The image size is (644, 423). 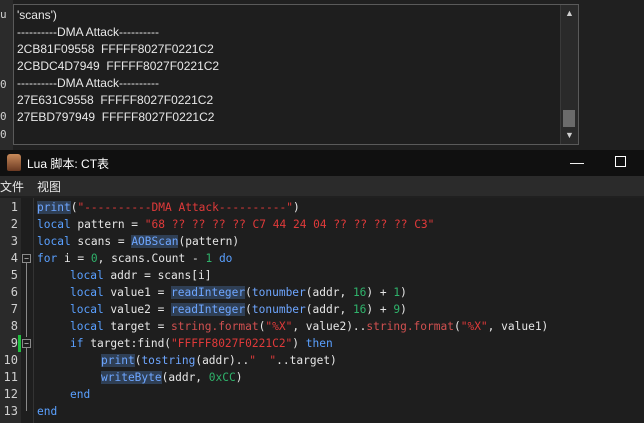 I want to click on code-token: (addr).., so click(x=222, y=360).